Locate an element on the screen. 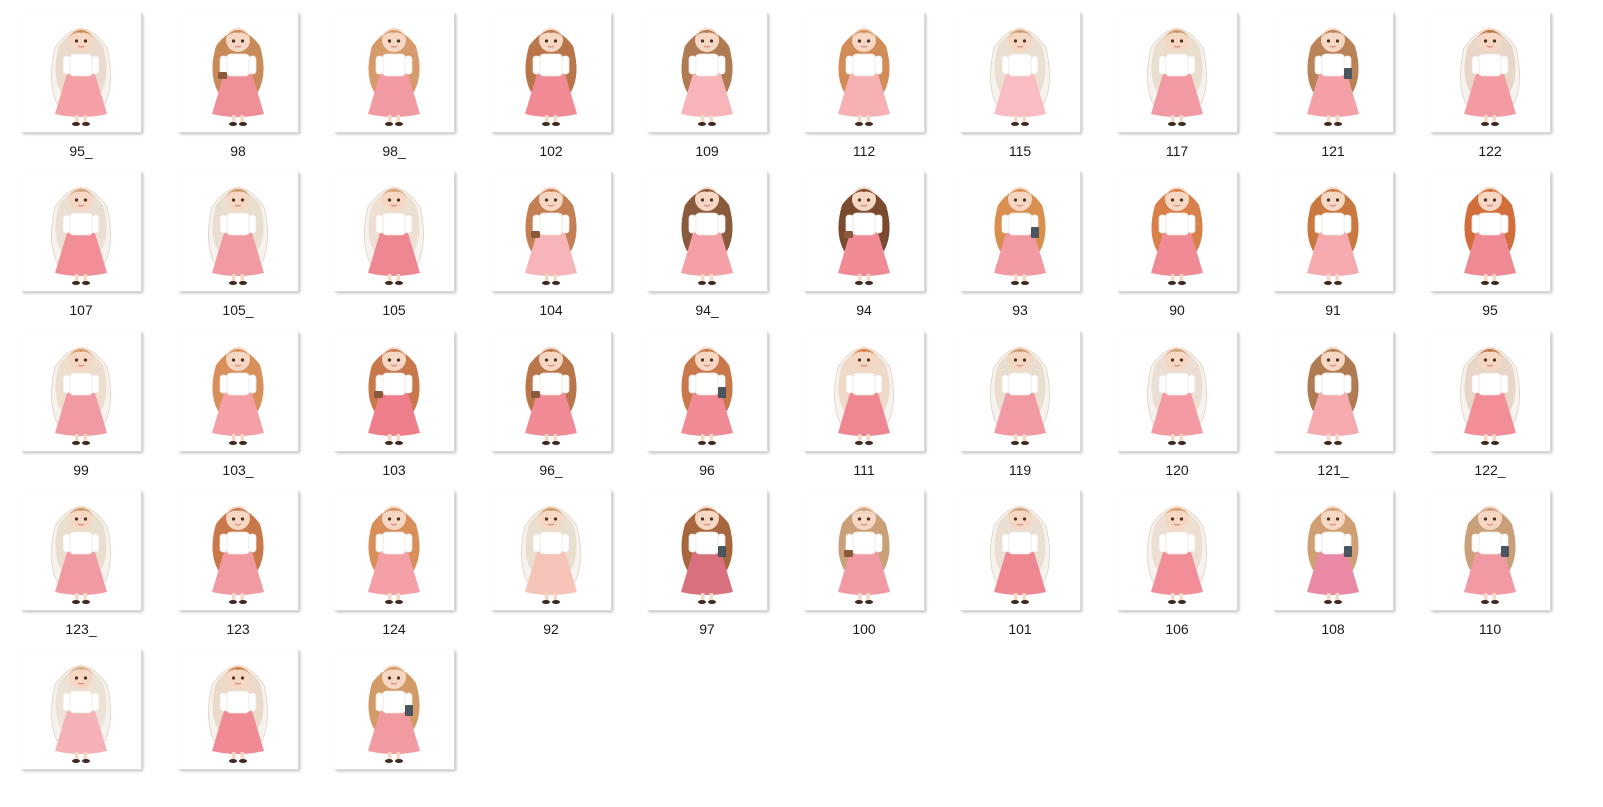  file-name-label: 117 is located at coordinates (1177, 151).